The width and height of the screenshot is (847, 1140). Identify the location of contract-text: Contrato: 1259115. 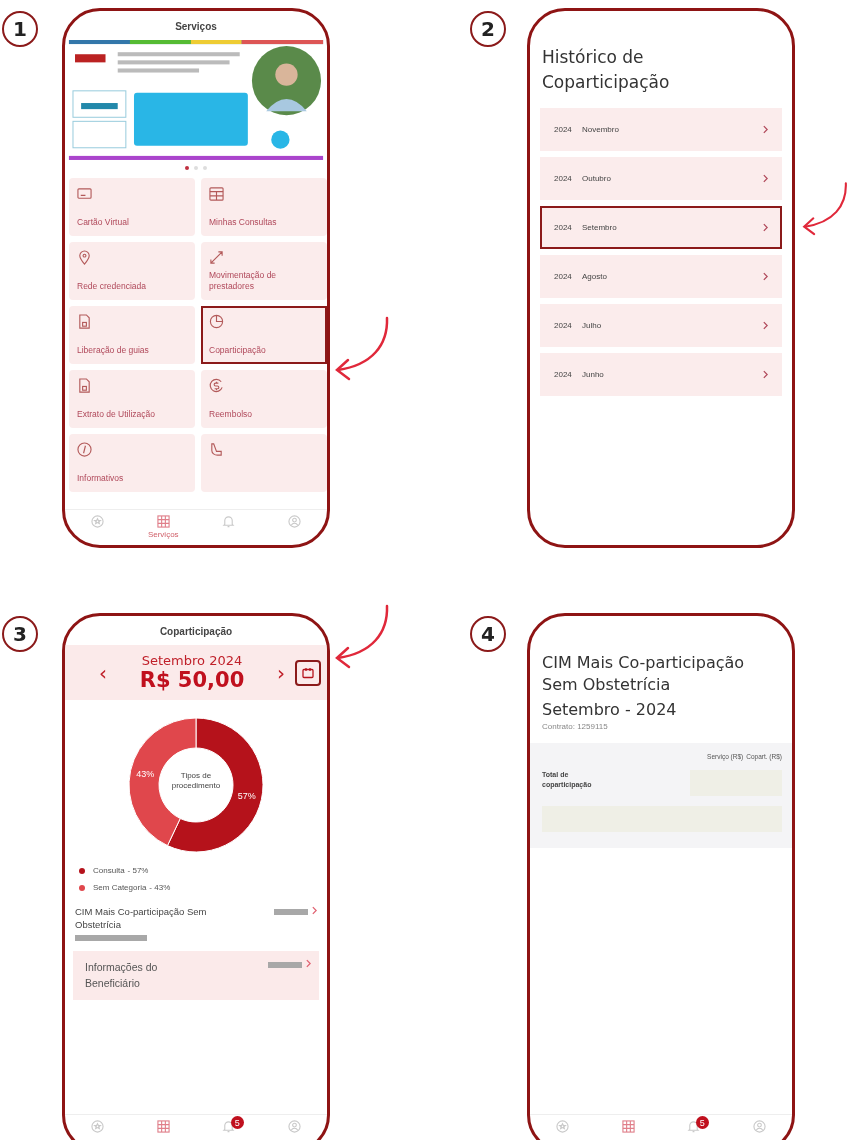
(575, 728).